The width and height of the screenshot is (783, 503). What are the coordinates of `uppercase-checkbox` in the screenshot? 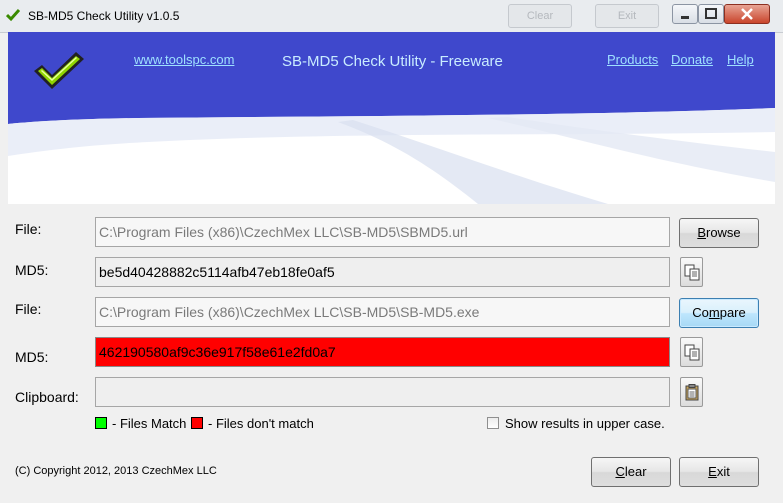 It's located at (493, 423).